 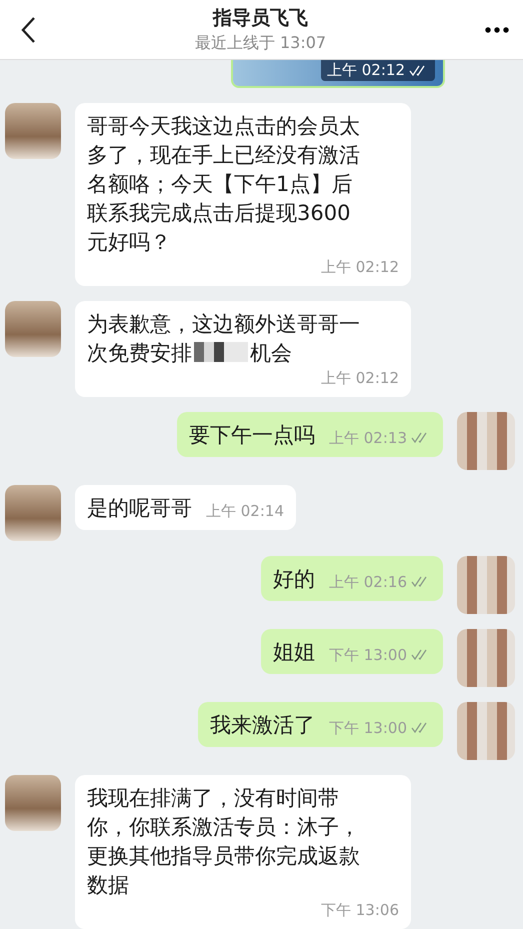 What do you see at coordinates (260, 43) in the screenshot?
I see `last-seen-status: 最近上线于 13:07` at bounding box center [260, 43].